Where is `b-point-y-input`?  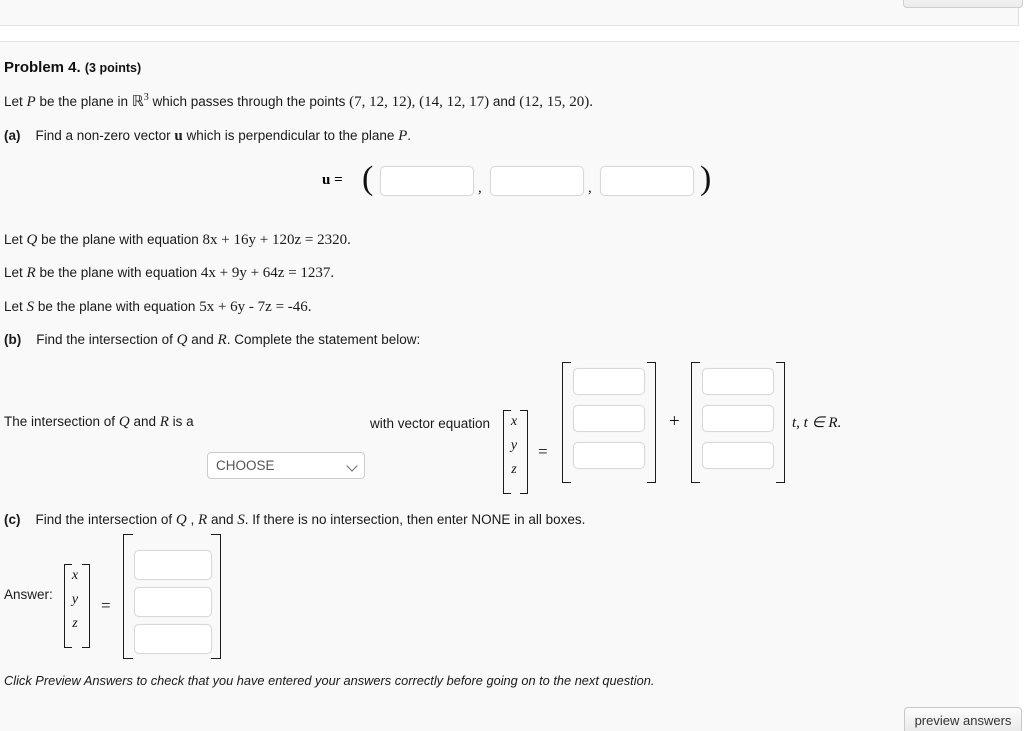 b-point-y-input is located at coordinates (609, 418).